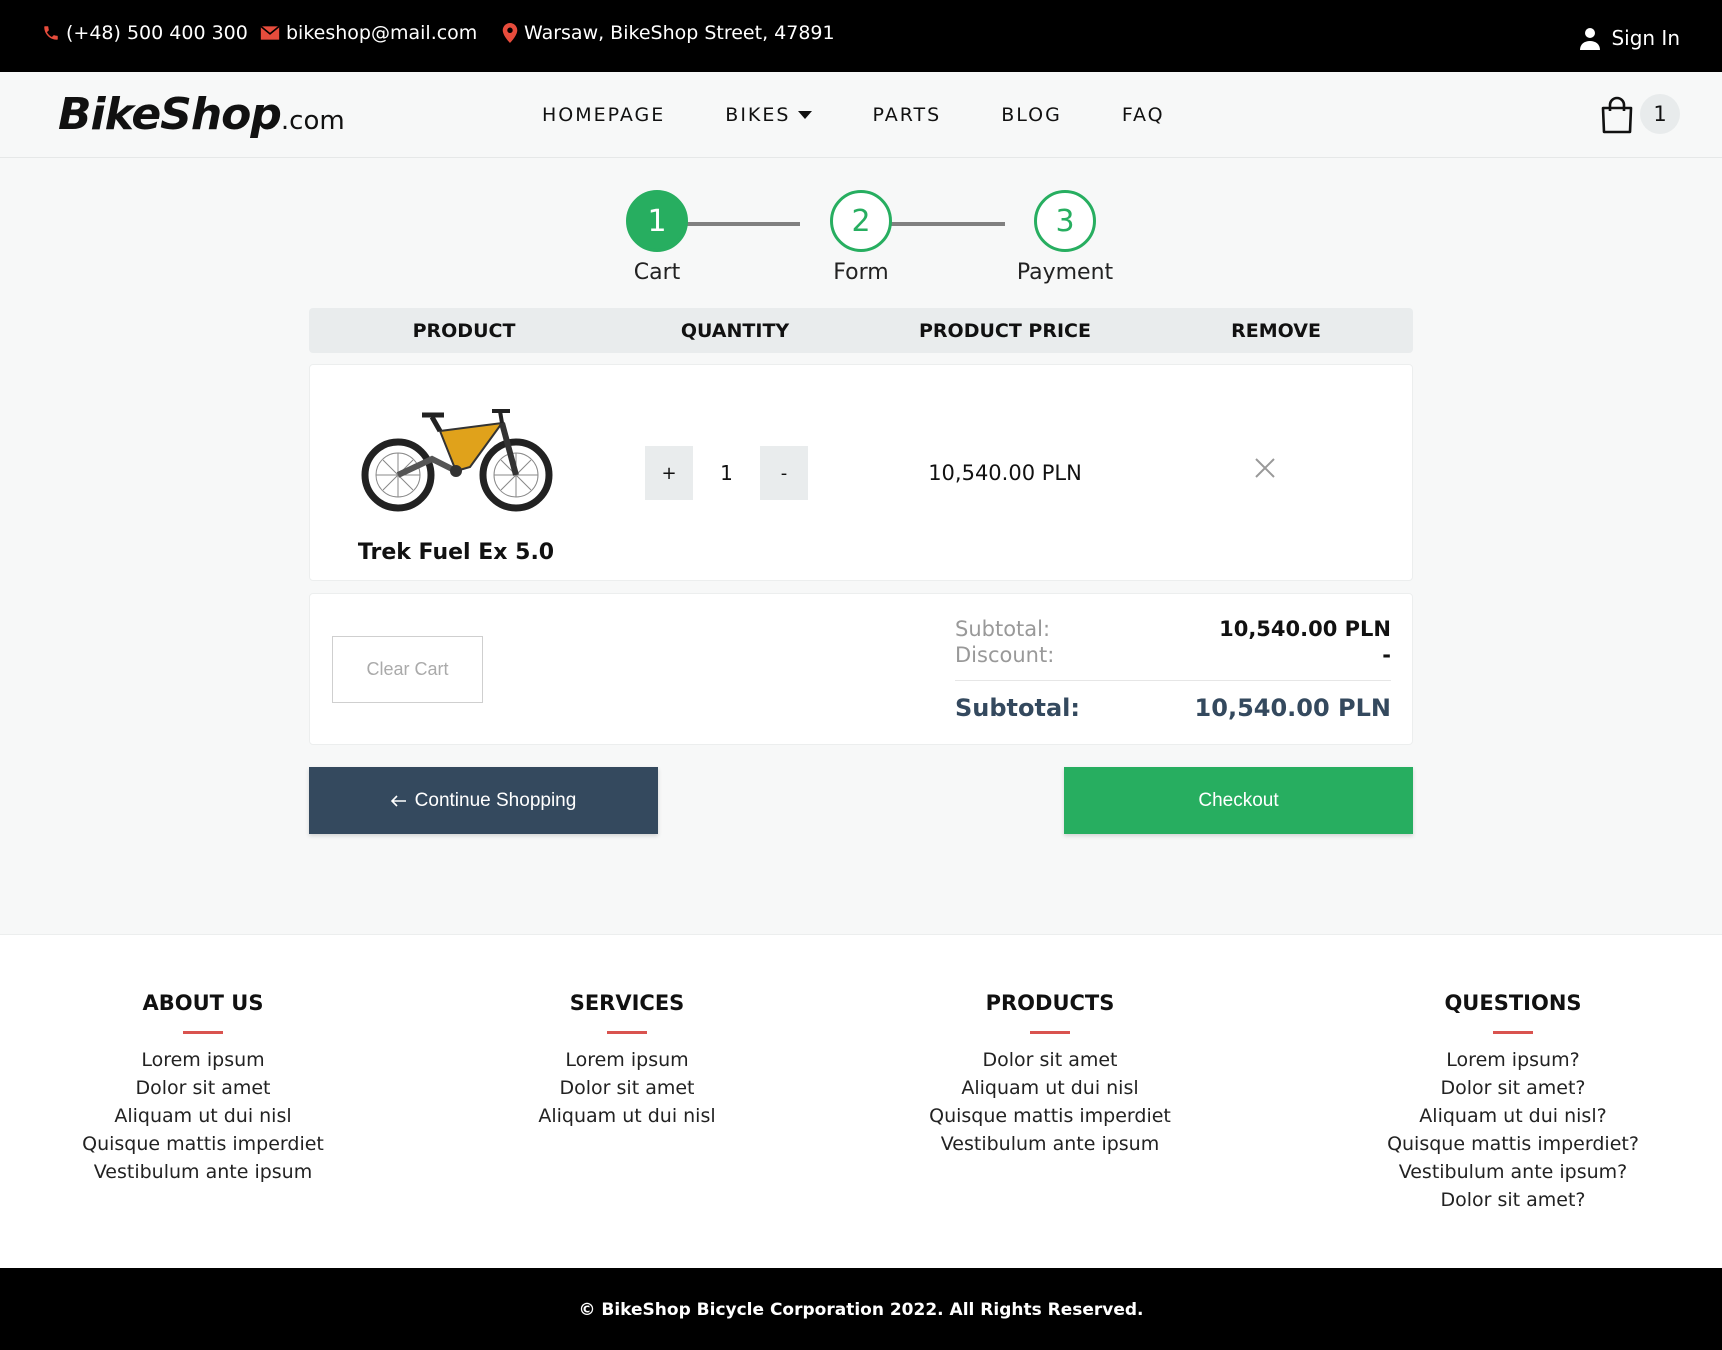 The width and height of the screenshot is (1722, 1350). What do you see at coordinates (1645, 38) in the screenshot?
I see `sign-in-label: Sign In` at bounding box center [1645, 38].